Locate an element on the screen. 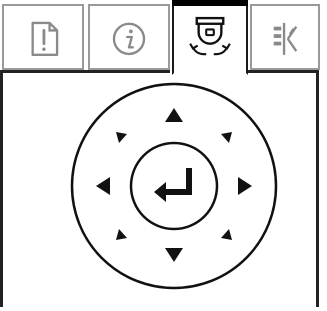 This screenshot has width=327, height=311. center-enter-button is located at coordinates (174, 186).